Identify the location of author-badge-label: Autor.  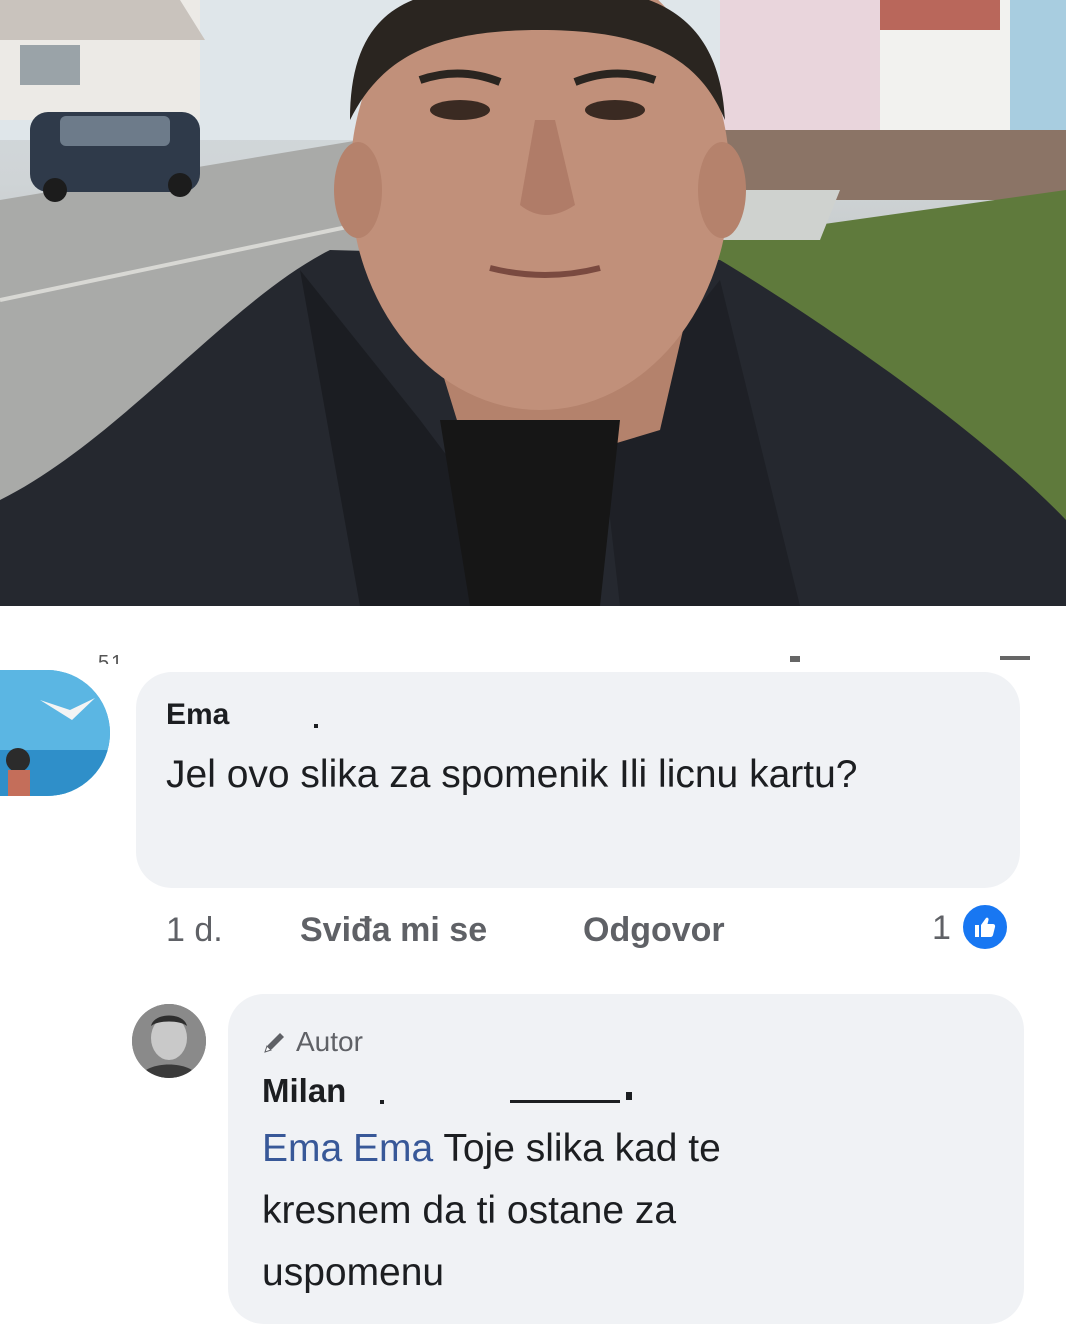
(329, 1041).